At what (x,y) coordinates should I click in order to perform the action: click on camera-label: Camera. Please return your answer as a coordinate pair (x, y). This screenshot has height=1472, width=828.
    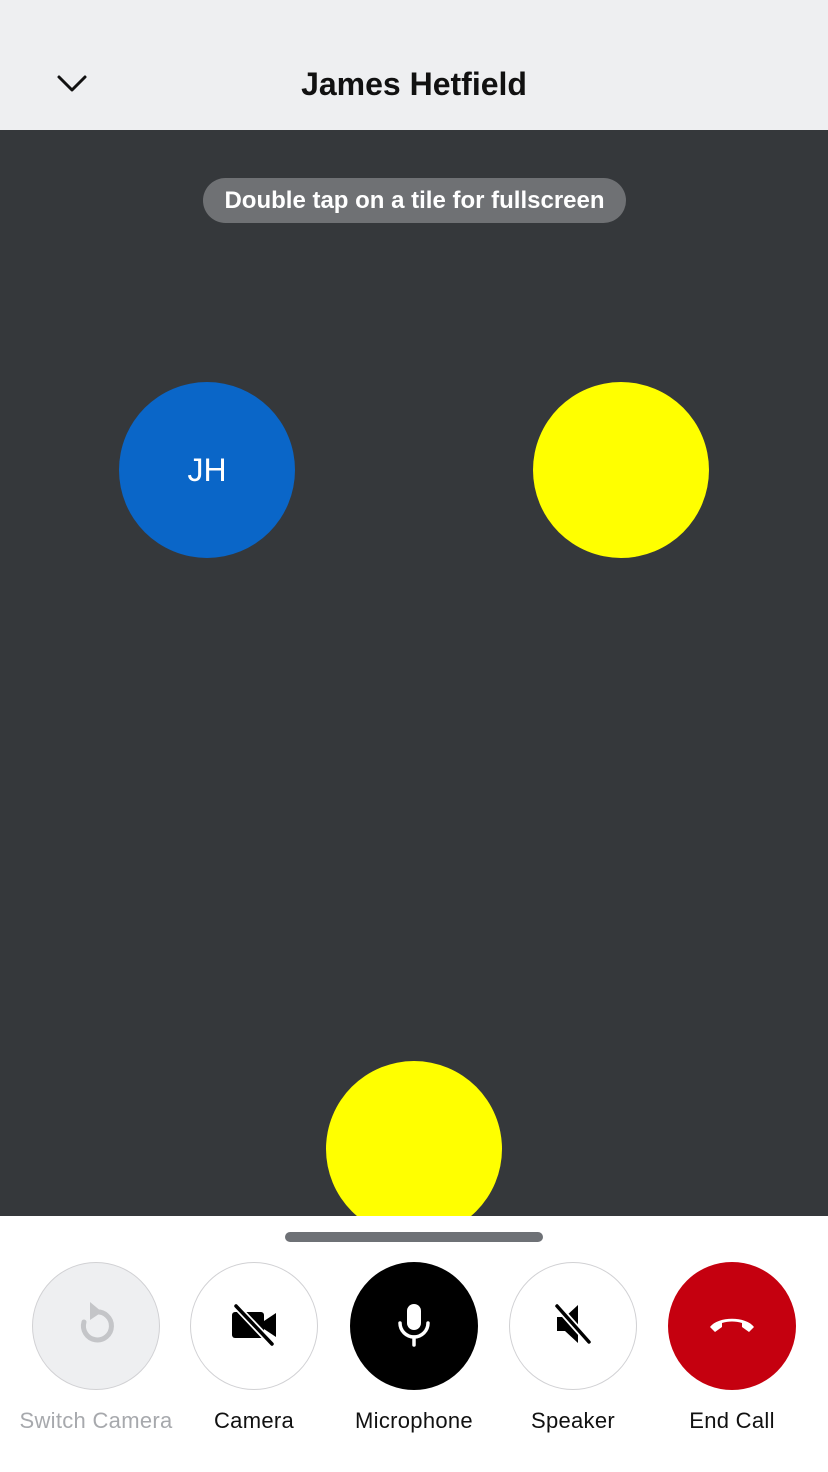
    Looking at the image, I should click on (254, 1420).